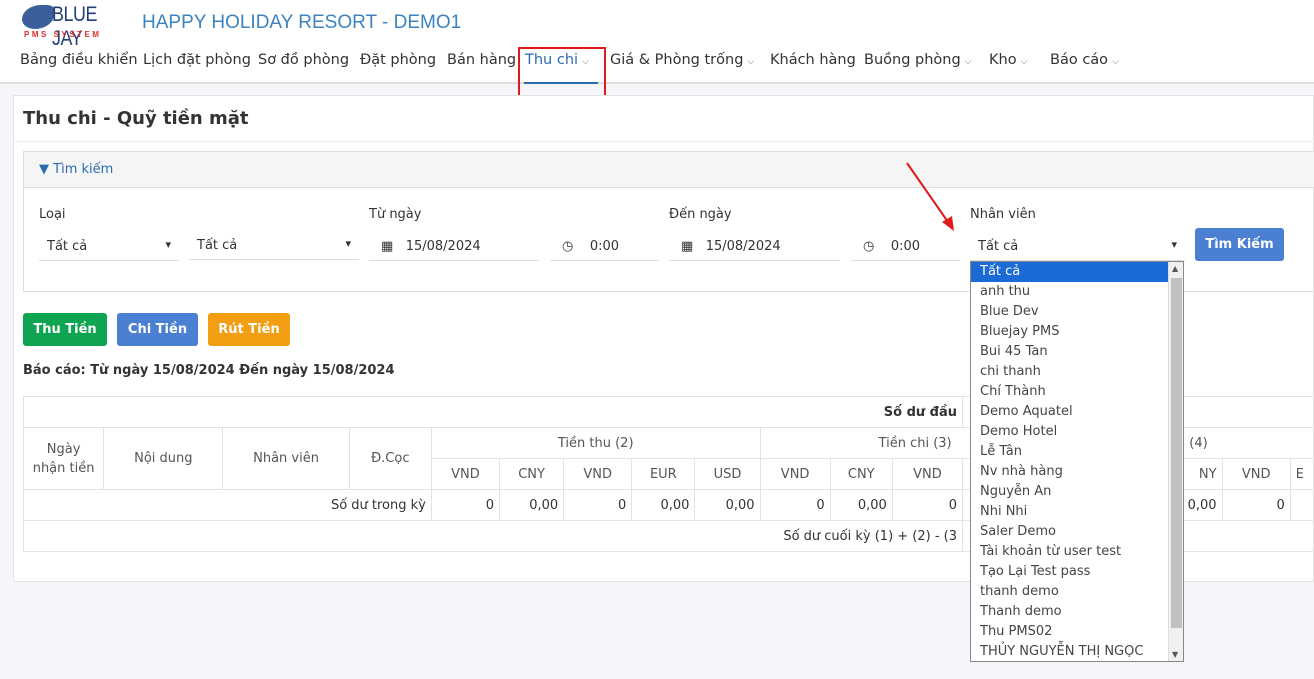 Image resolution: width=1314 pixels, height=679 pixels. Describe the element at coordinates (157, 329) in the screenshot. I see `spend-money-button: Chi Tiền` at that location.